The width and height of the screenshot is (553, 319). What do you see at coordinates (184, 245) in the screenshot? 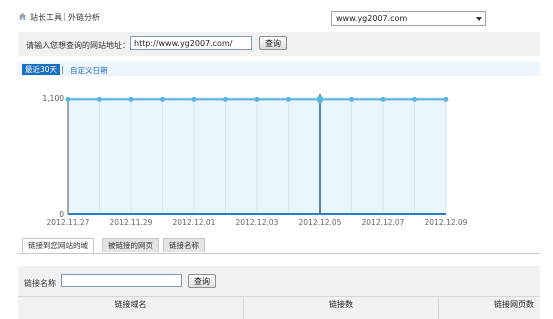
I see `tab-anchor-text: 链接名称` at bounding box center [184, 245].